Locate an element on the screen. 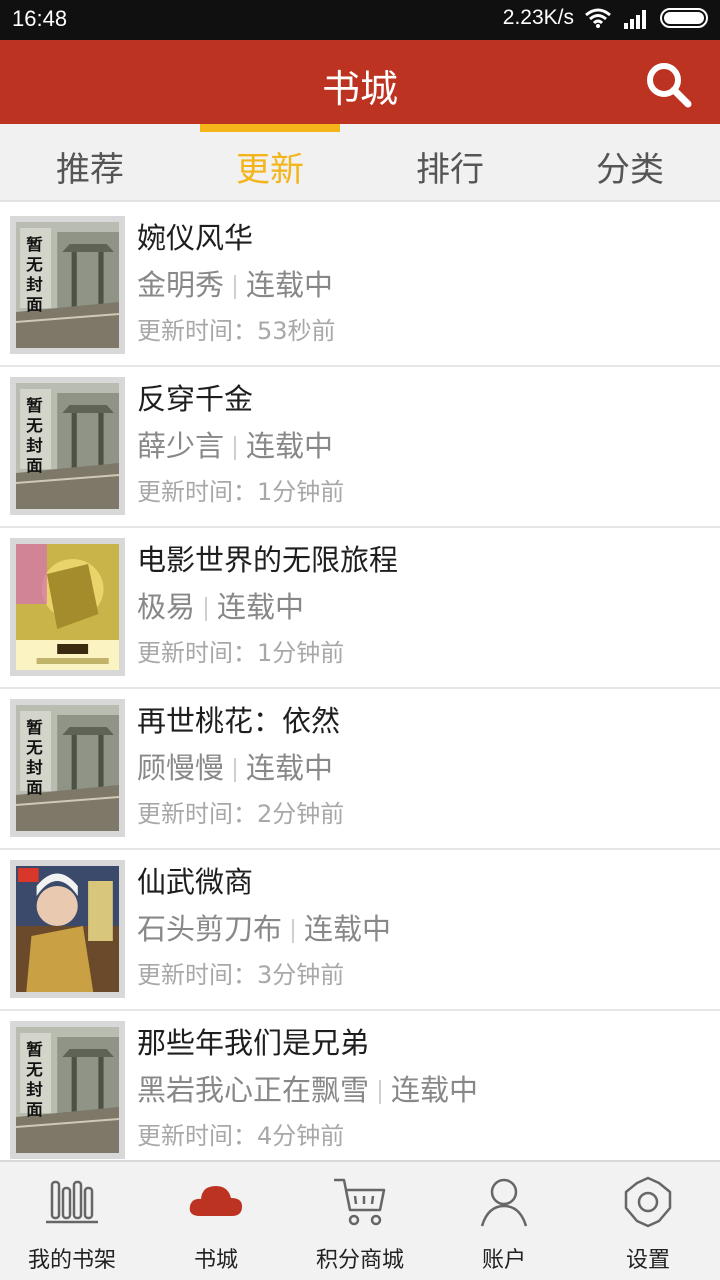  book-title: 那些年我们是兄弟 is located at coordinates (253, 1043).